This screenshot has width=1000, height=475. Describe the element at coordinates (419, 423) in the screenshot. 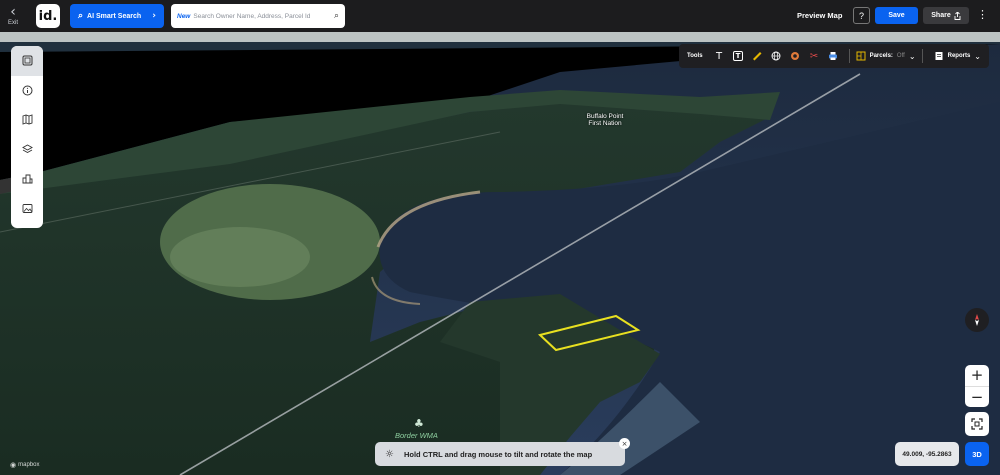

I see `park-icon: ♣` at that location.